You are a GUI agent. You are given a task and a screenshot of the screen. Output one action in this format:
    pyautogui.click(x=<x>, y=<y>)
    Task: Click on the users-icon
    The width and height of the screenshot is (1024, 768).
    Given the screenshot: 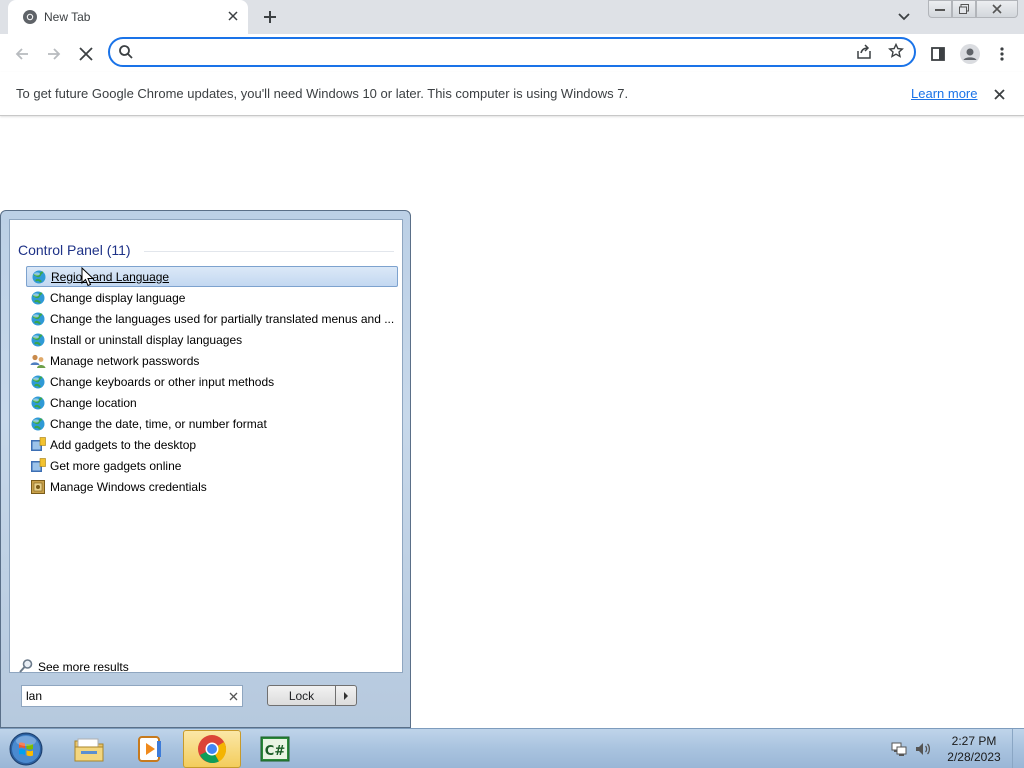 What is the action you would take?
    pyautogui.click(x=38, y=361)
    